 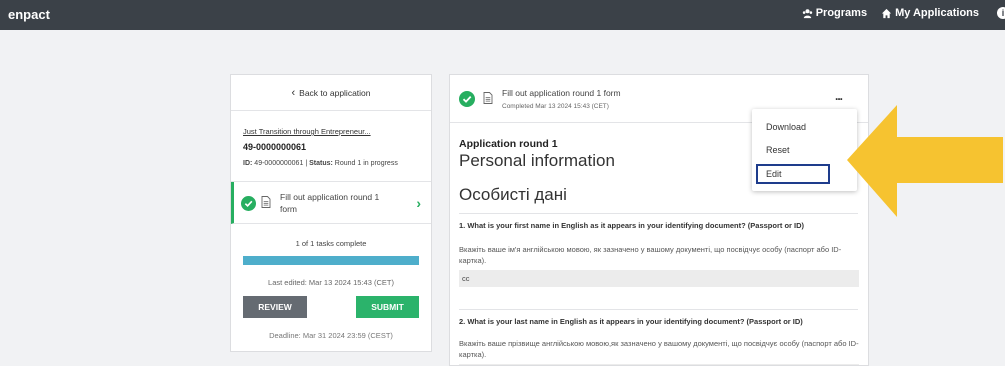 What do you see at coordinates (502, 15) in the screenshot?
I see `top-nav-bar: enpact Programs My Applications i` at bounding box center [502, 15].